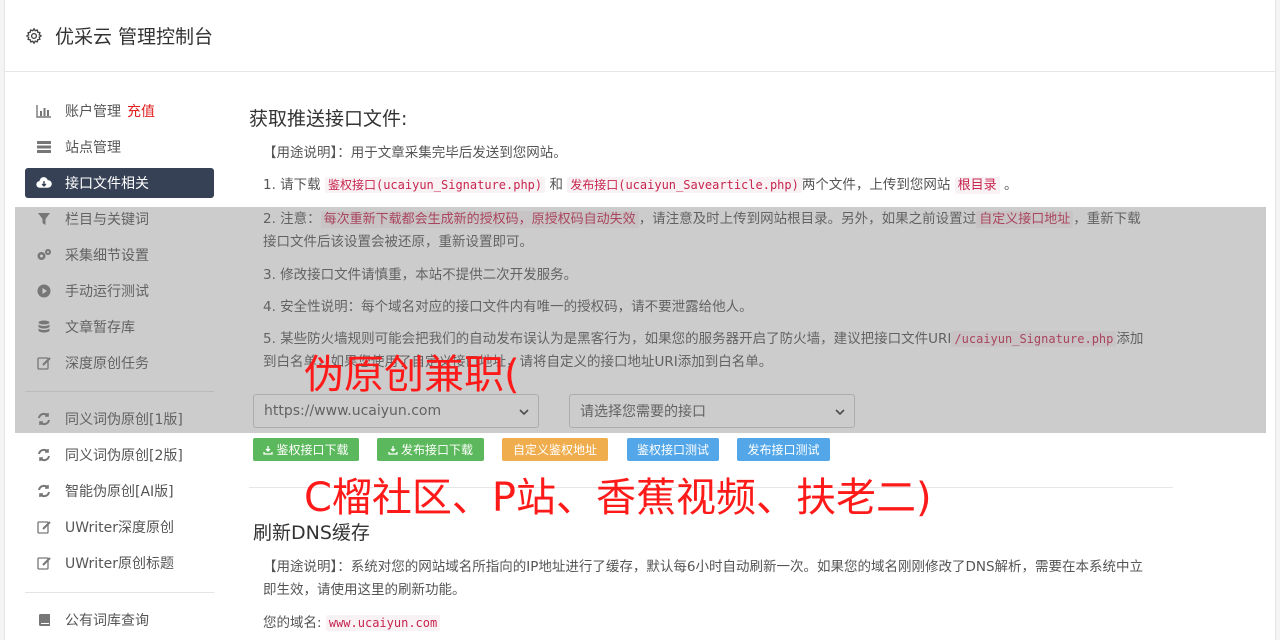  I want to click on sidebar-item-label: 公有词库查询, so click(107, 621).